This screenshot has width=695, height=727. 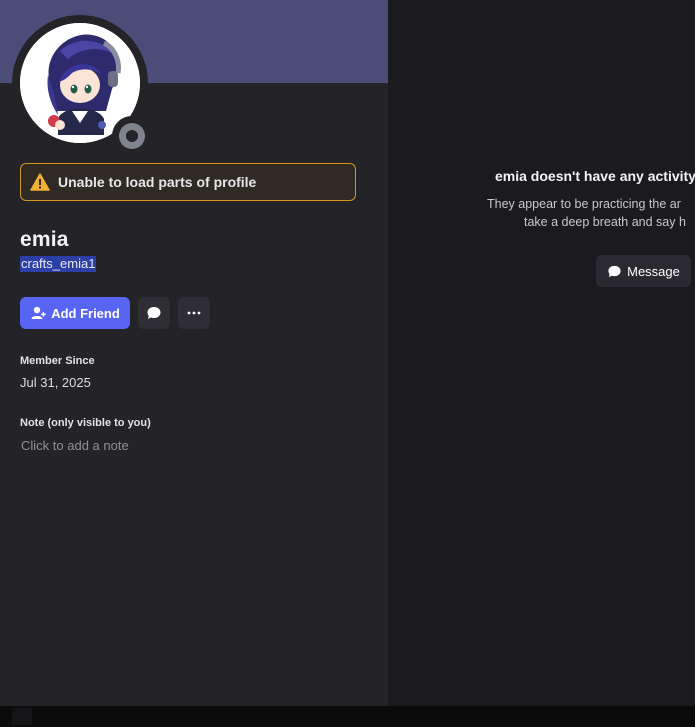 I want to click on ellipsis-icon, so click(x=194, y=313).